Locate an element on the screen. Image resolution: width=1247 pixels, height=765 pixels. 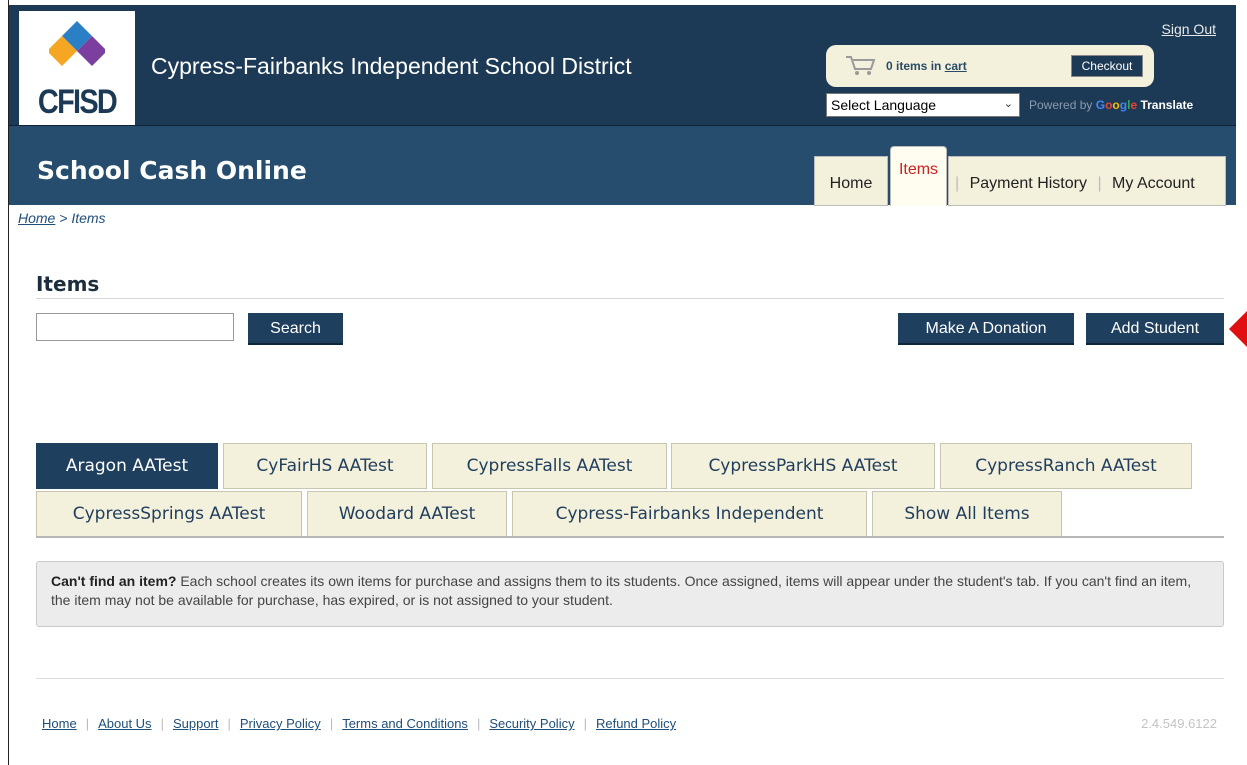
footer-link-terms: Terms and Conditions is located at coordinates (405, 723).